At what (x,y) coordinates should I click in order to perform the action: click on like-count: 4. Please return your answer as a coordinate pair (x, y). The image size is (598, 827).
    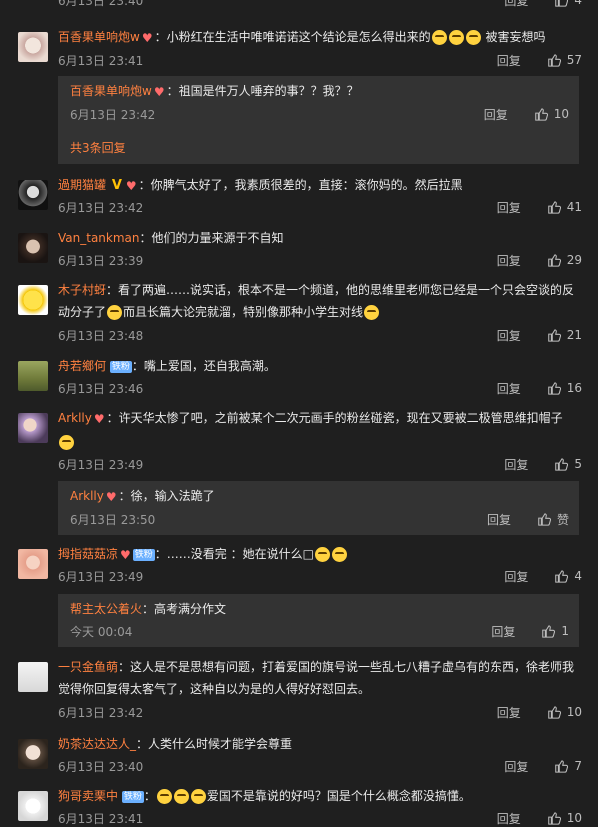
    Looking at the image, I should click on (578, 576).